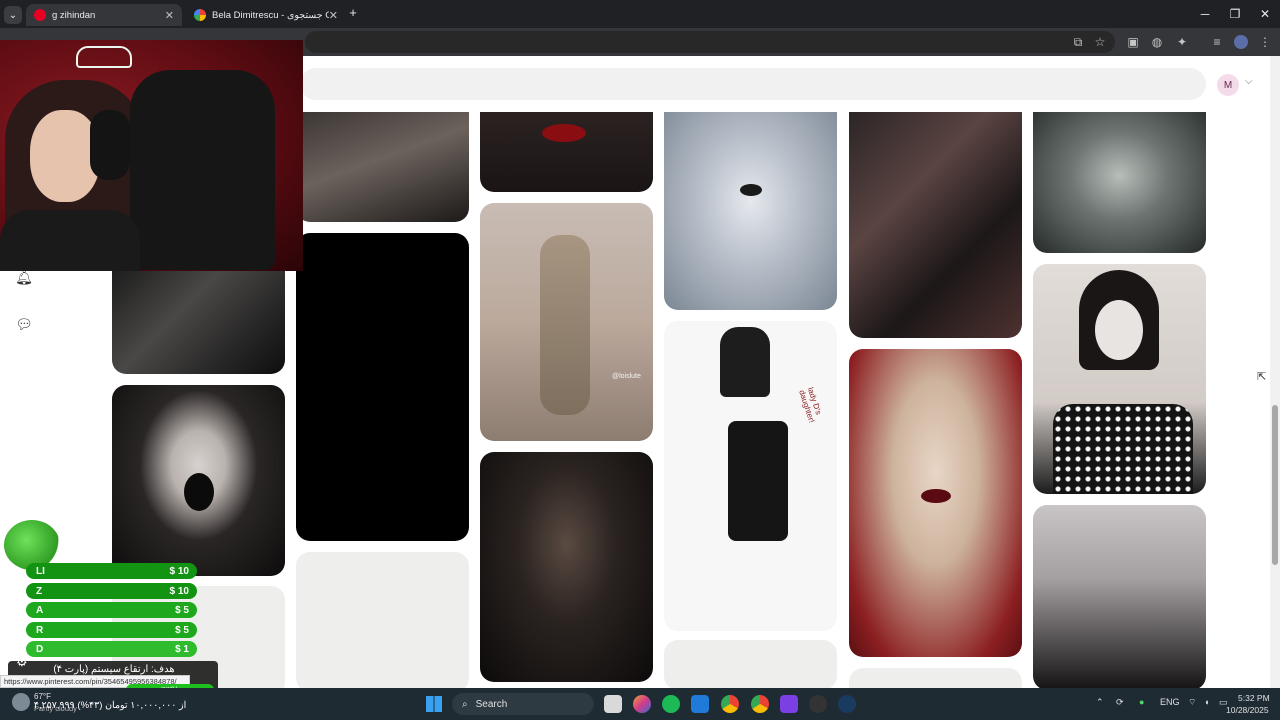 This screenshot has height=720, width=1280. What do you see at coordinates (847, 704) in the screenshot?
I see `steam-icon` at bounding box center [847, 704].